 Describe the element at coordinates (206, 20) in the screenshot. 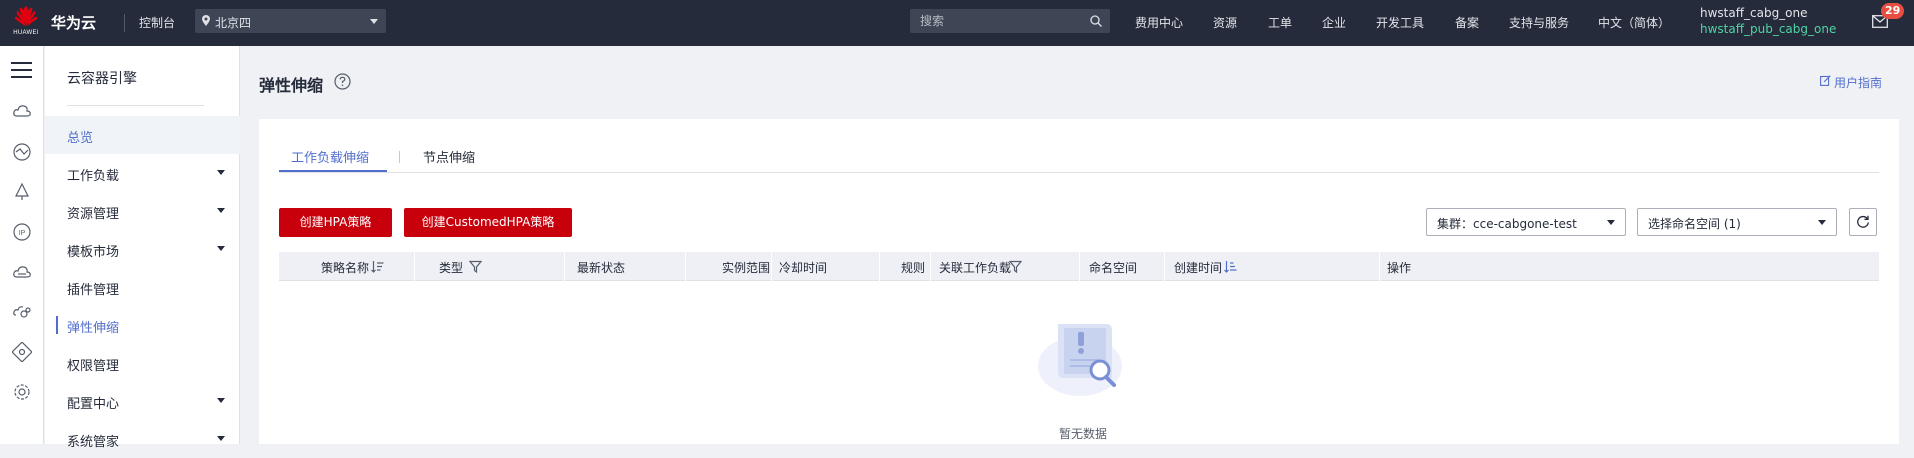

I see `location-pin-icon` at that location.